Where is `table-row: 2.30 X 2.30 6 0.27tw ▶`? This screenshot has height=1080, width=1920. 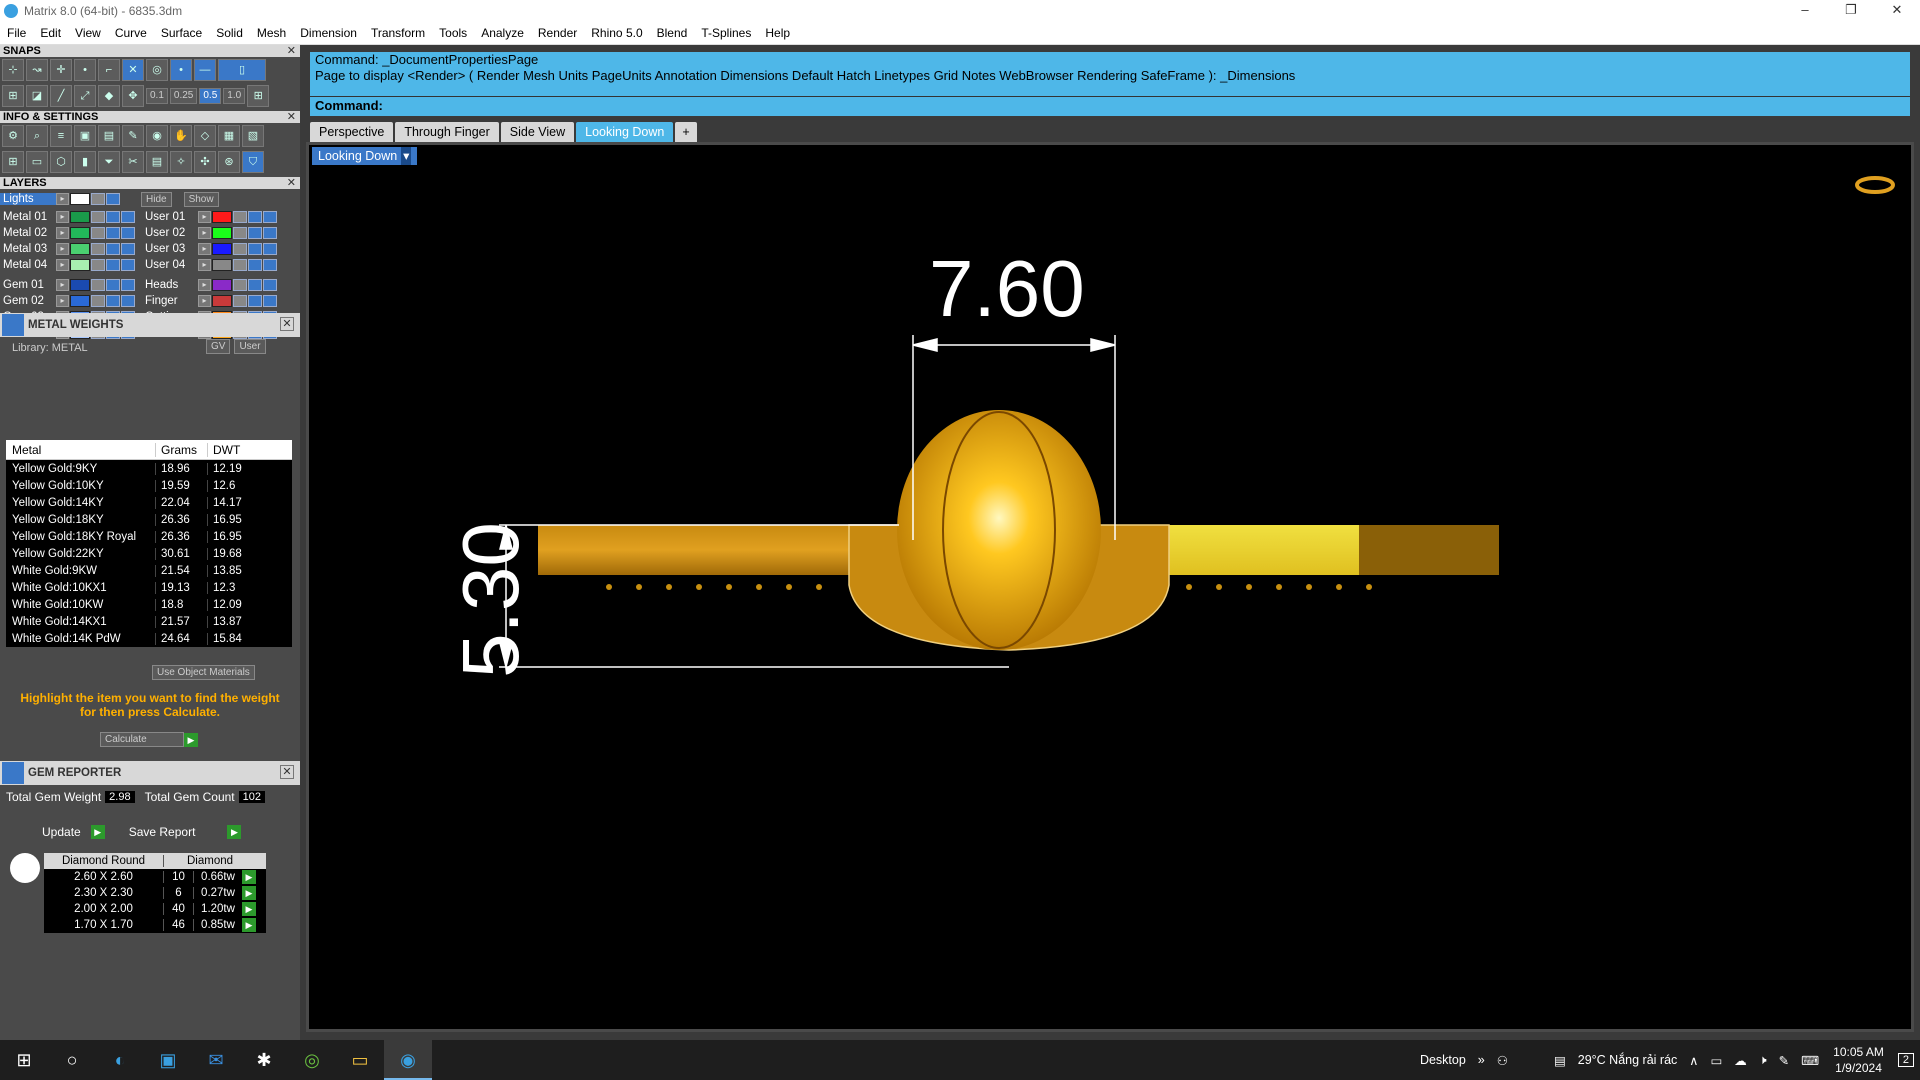 table-row: 2.30 X 2.30 6 0.27tw ▶ is located at coordinates (155, 893).